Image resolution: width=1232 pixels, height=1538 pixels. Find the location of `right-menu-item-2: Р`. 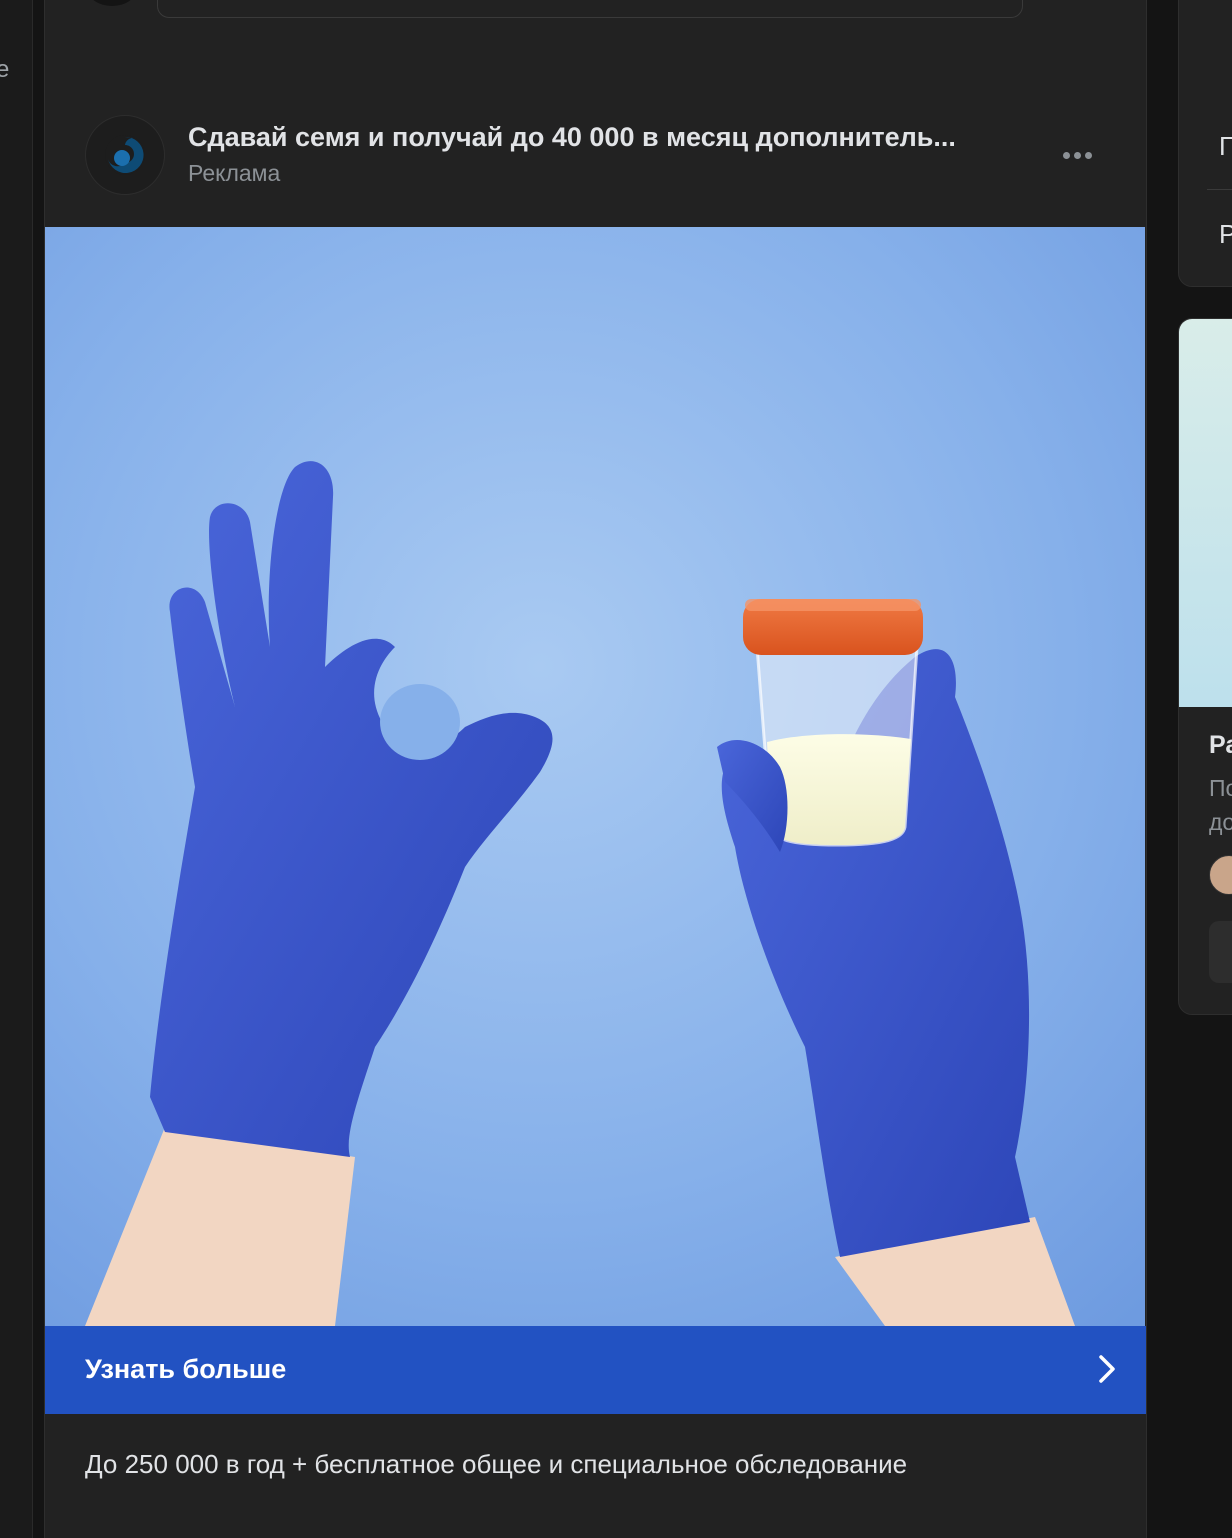

right-menu-item-2: Р is located at coordinates (1225, 234).